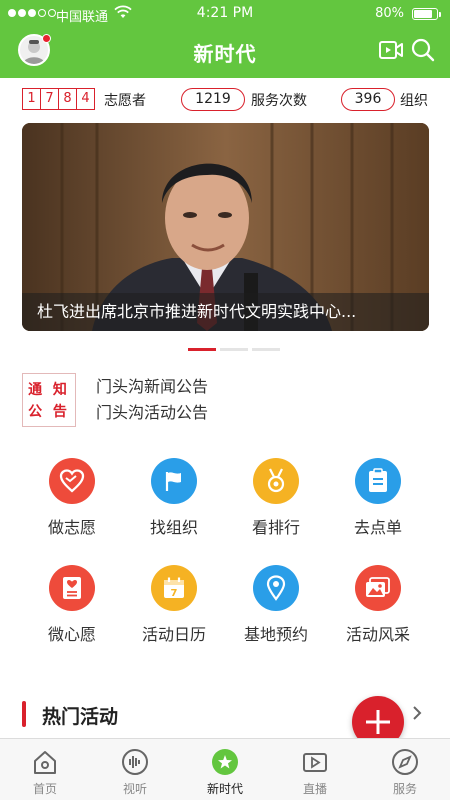 This screenshot has height=800, width=450. Describe the element at coordinates (31, 99) in the screenshot. I see `volunteer-digit: 1` at that location.